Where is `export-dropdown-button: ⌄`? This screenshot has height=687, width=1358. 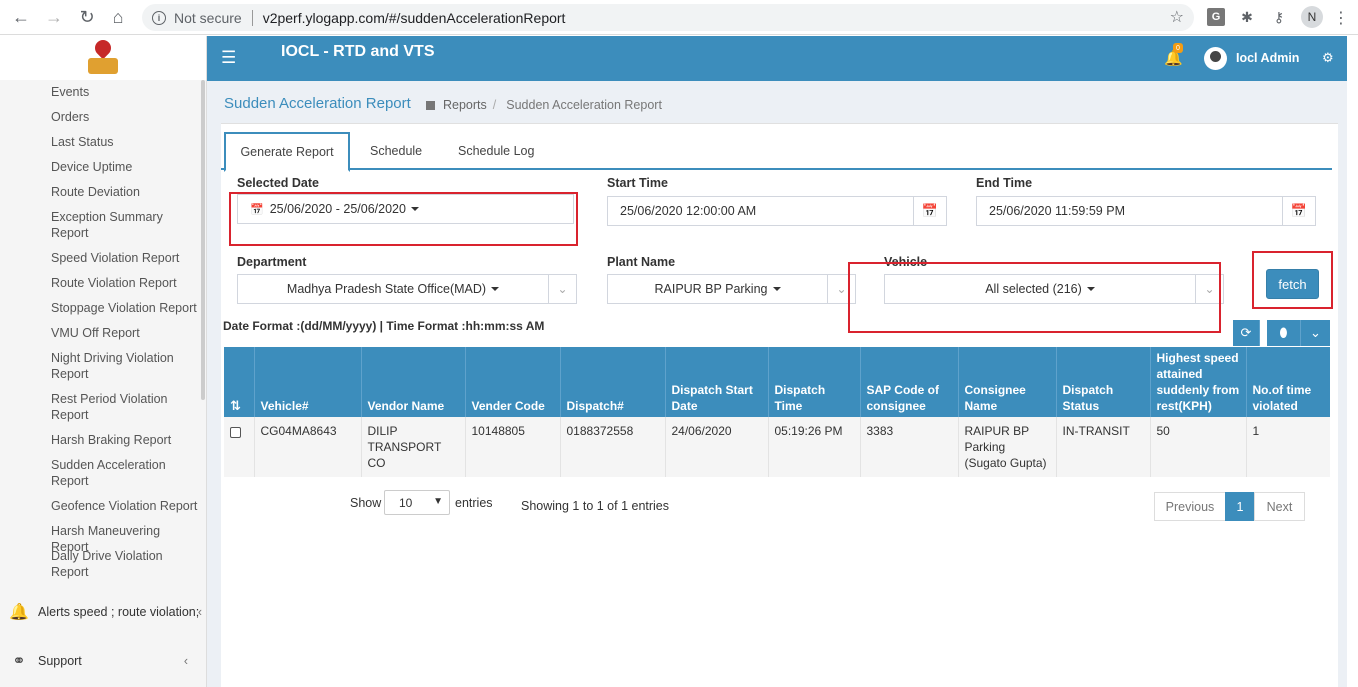
export-dropdown-button: ⌄ is located at coordinates (1315, 333).